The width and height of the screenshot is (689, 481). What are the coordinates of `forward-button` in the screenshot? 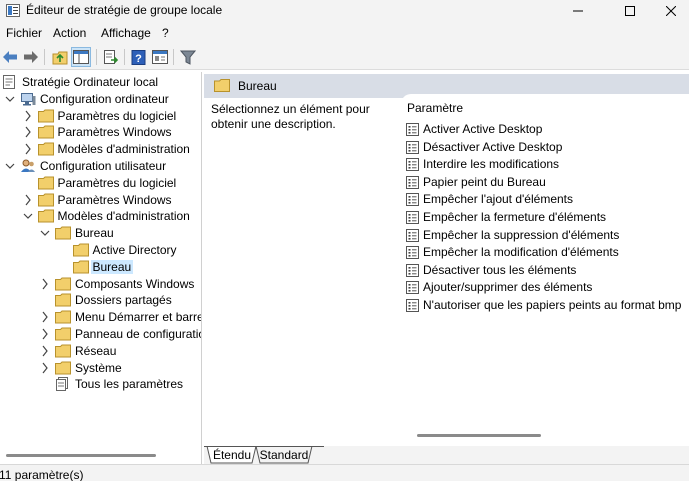 It's located at (31, 57).